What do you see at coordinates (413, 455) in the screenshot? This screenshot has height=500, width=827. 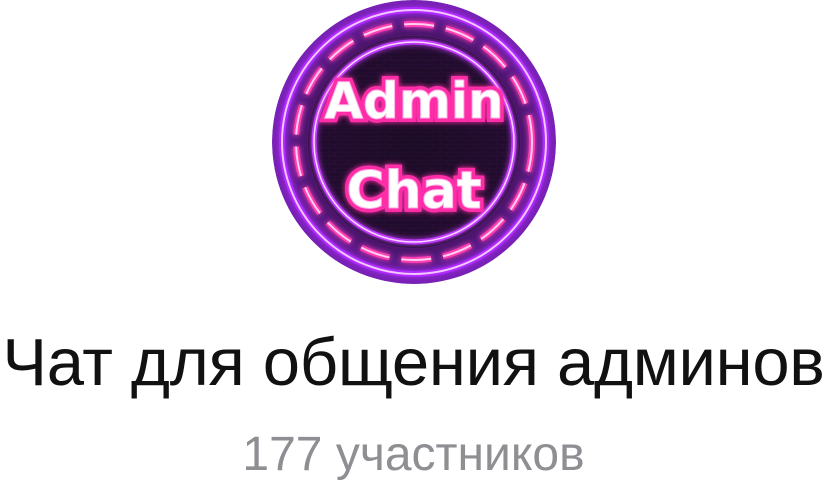 I see `member-count: 177 участников` at bounding box center [413, 455].